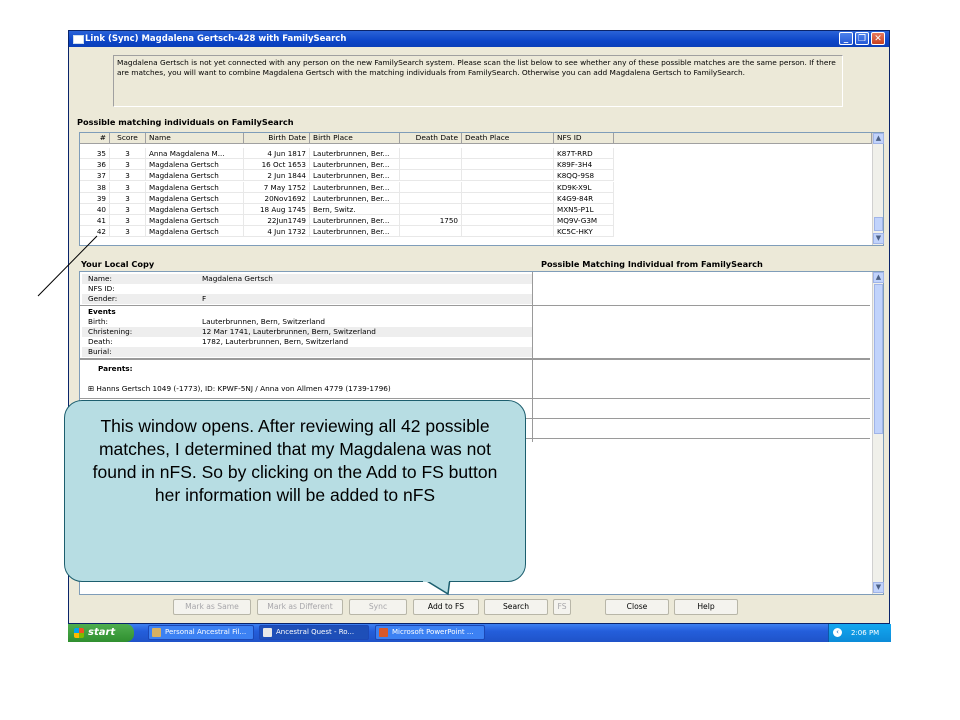 The width and height of the screenshot is (960, 720). Describe the element at coordinates (67, 266) in the screenshot. I see `pointer-line` at that location.